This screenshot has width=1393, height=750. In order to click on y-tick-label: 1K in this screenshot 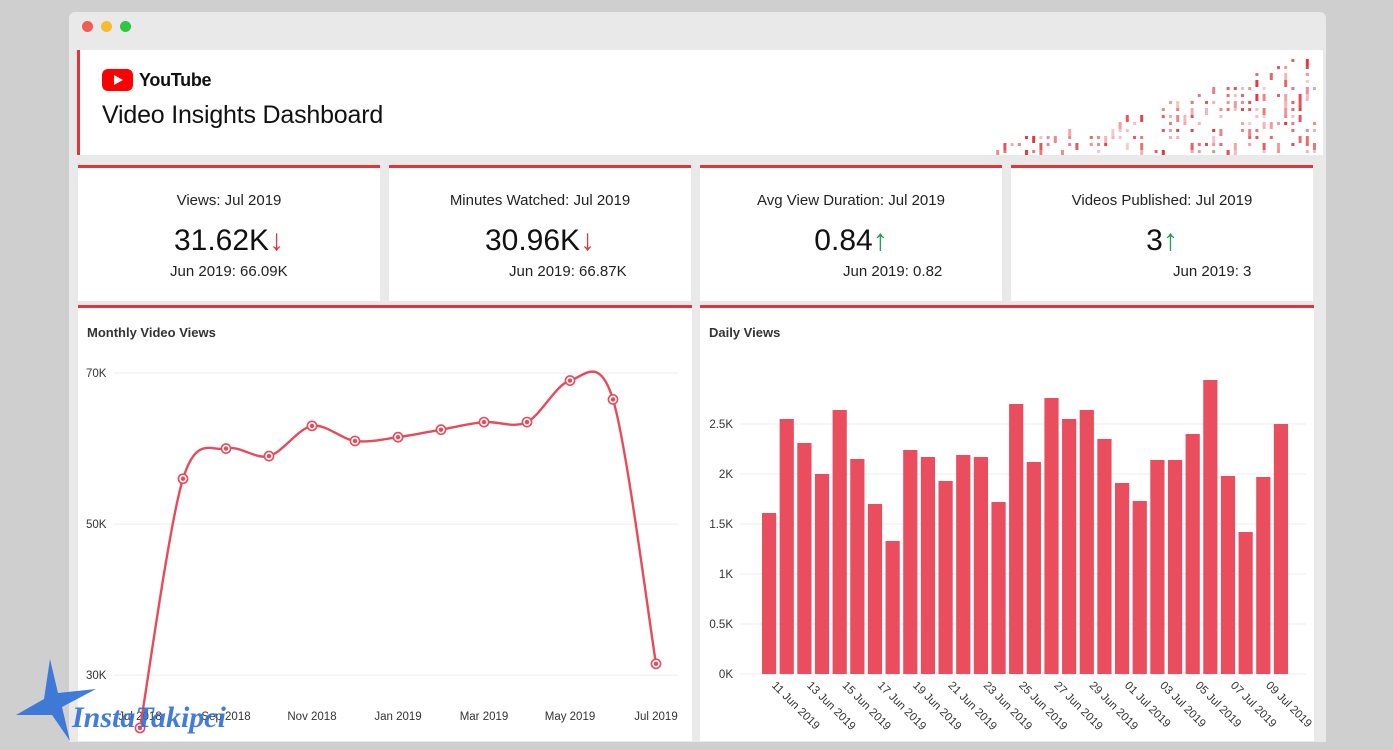, I will do `click(726, 575)`.